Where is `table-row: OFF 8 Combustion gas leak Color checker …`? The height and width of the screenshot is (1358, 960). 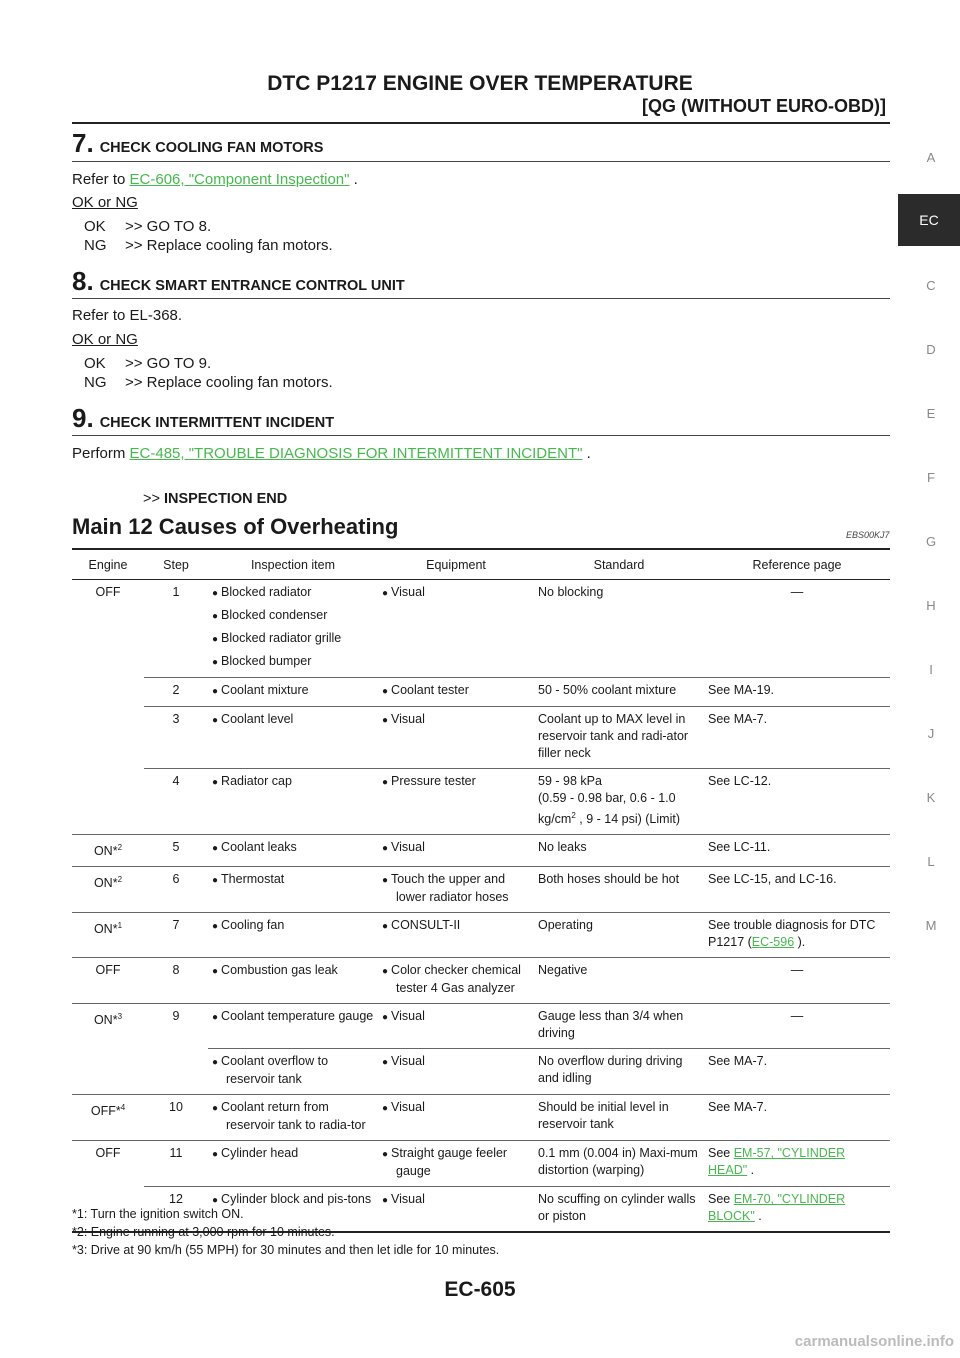
table-row: OFF 8 Combustion gas leak Color checker … is located at coordinates (481, 981).